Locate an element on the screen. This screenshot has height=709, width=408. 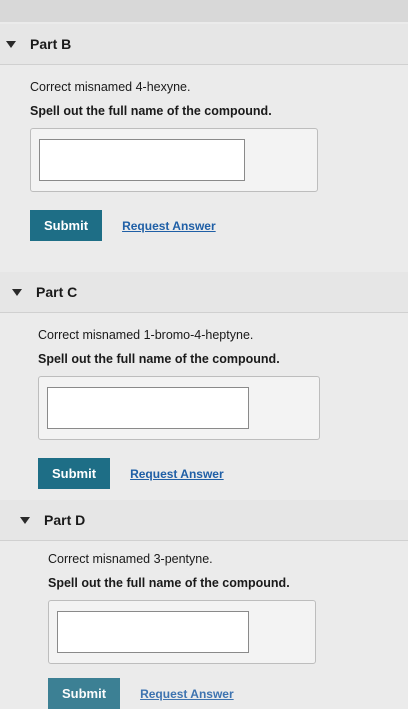
question-text: Correct misnamed 4-hexyne. is located at coordinates (110, 87).